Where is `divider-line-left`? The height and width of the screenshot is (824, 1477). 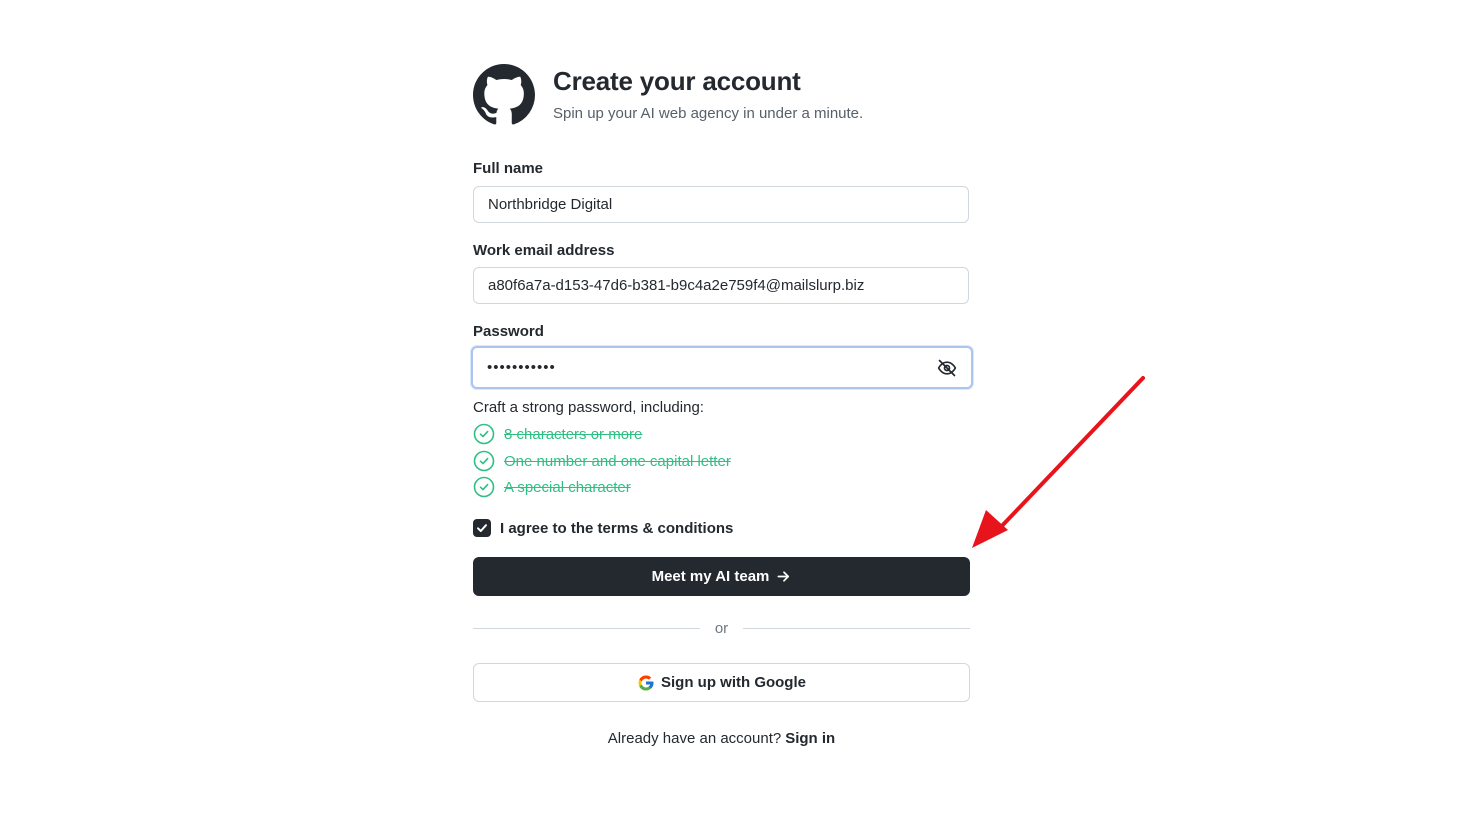
divider-line-left is located at coordinates (586, 628).